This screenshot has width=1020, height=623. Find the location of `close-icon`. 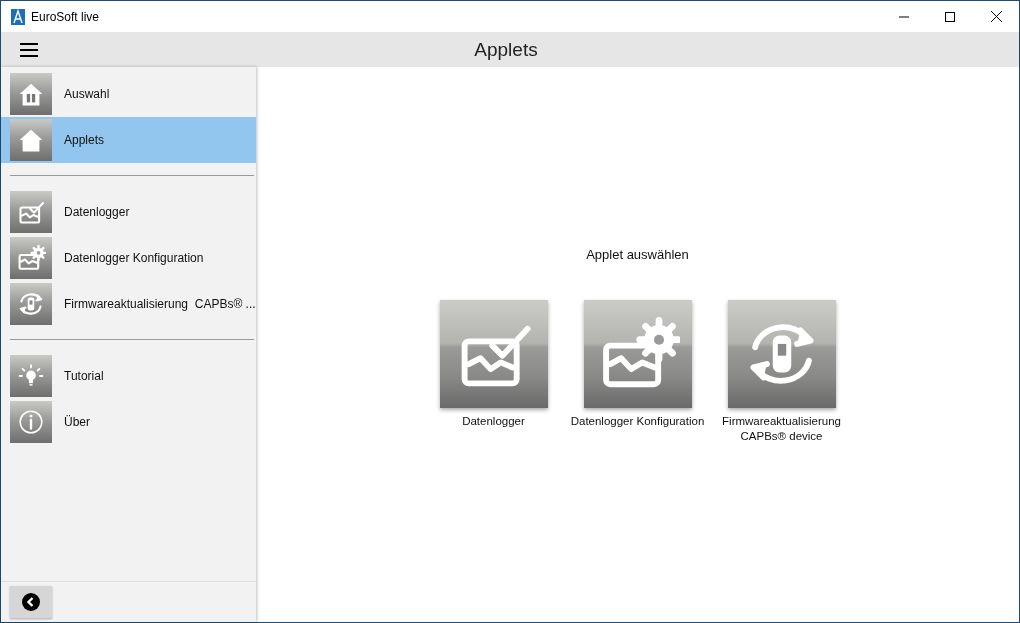

close-icon is located at coordinates (996, 16).